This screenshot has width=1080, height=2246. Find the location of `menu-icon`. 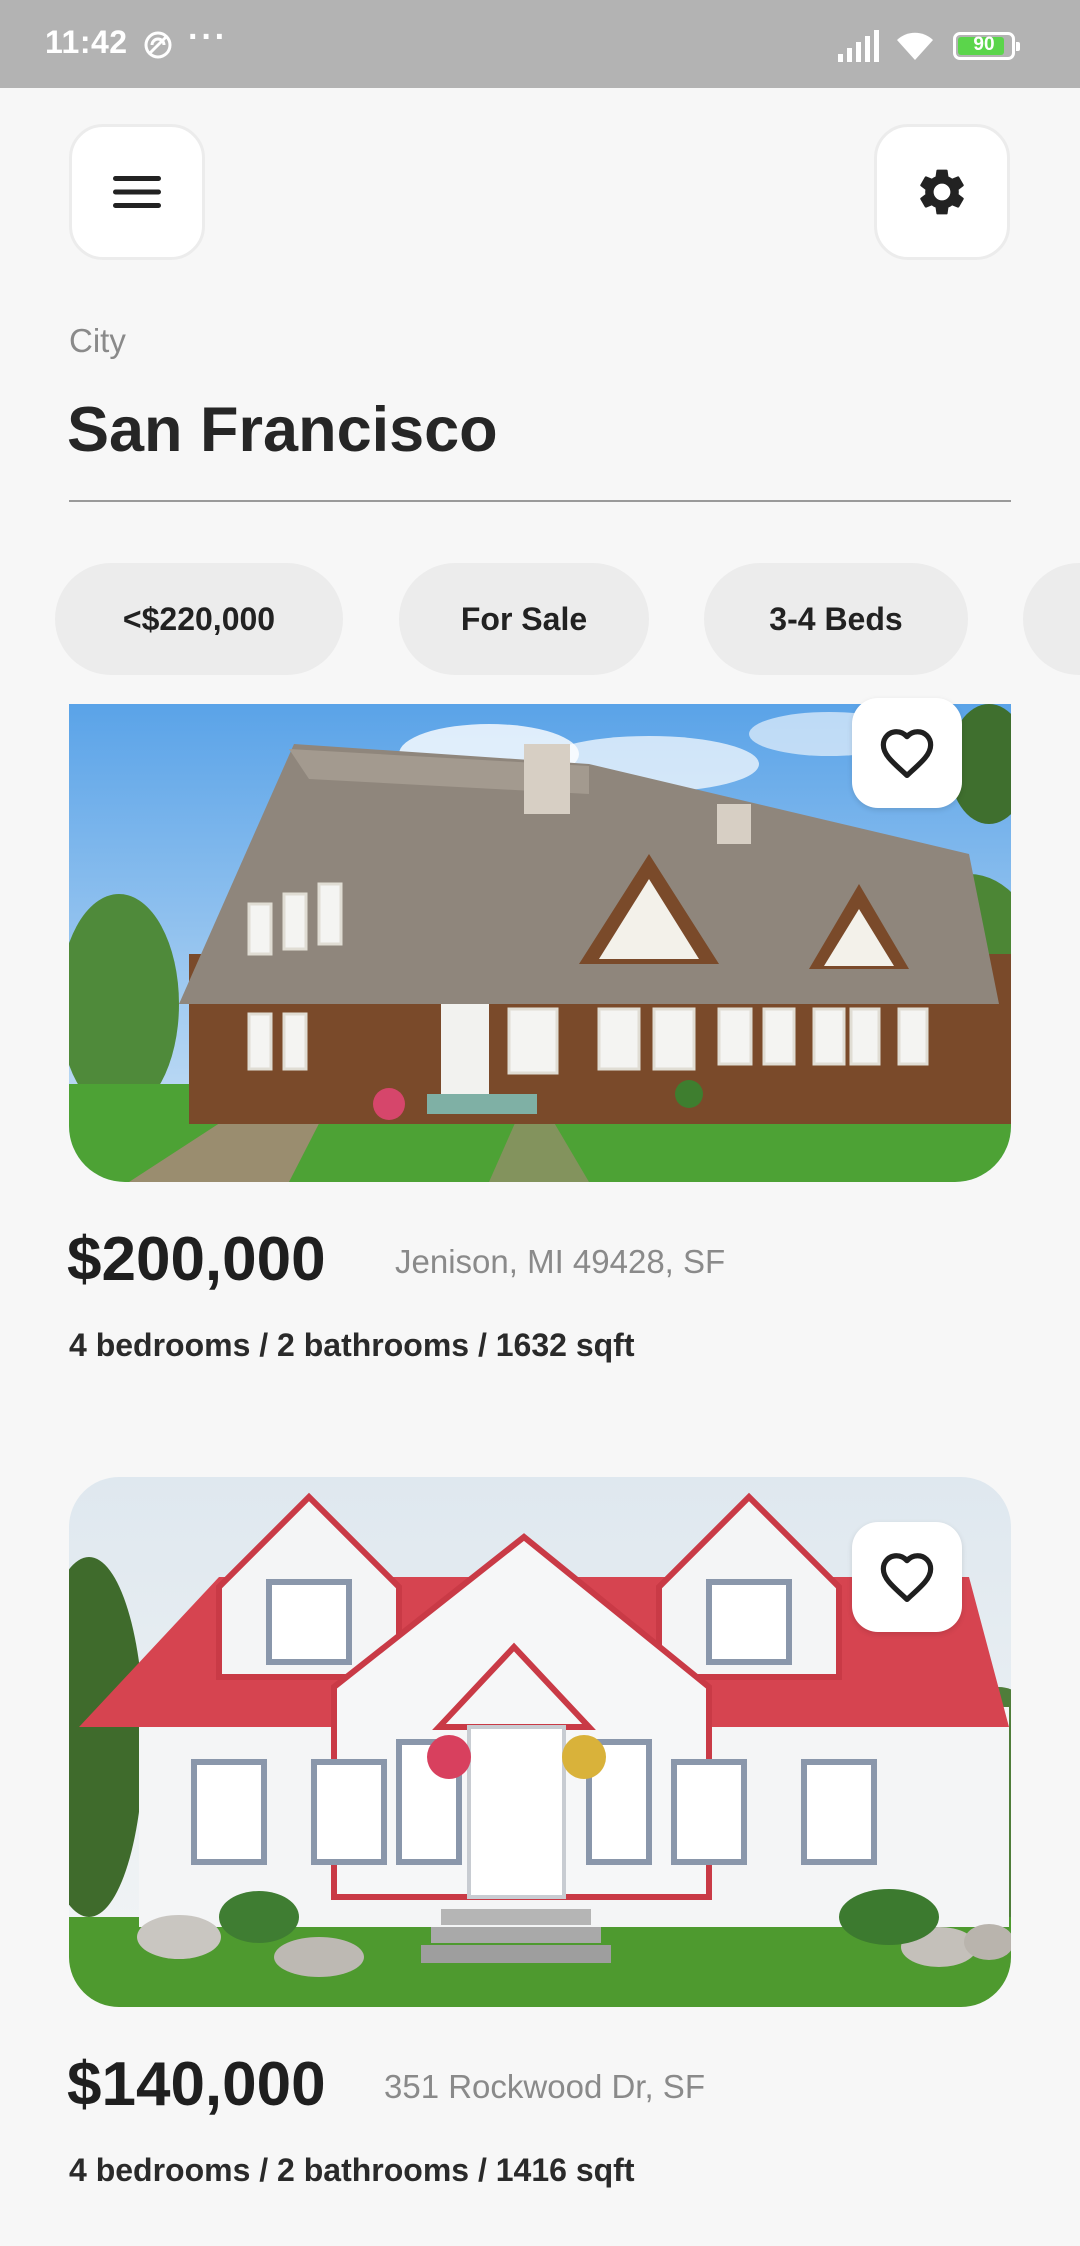

menu-icon is located at coordinates (137, 192).